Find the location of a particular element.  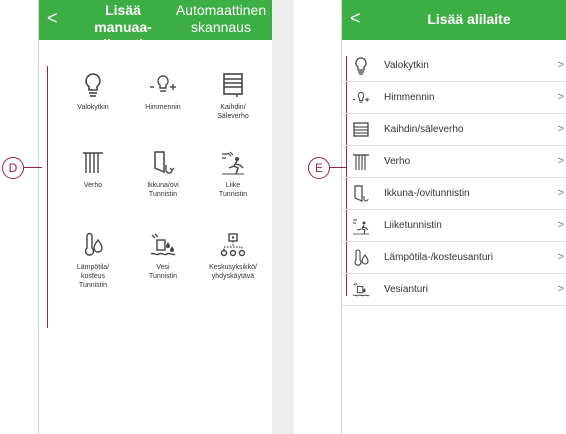

callout-e-line is located at coordinates (338, 167).